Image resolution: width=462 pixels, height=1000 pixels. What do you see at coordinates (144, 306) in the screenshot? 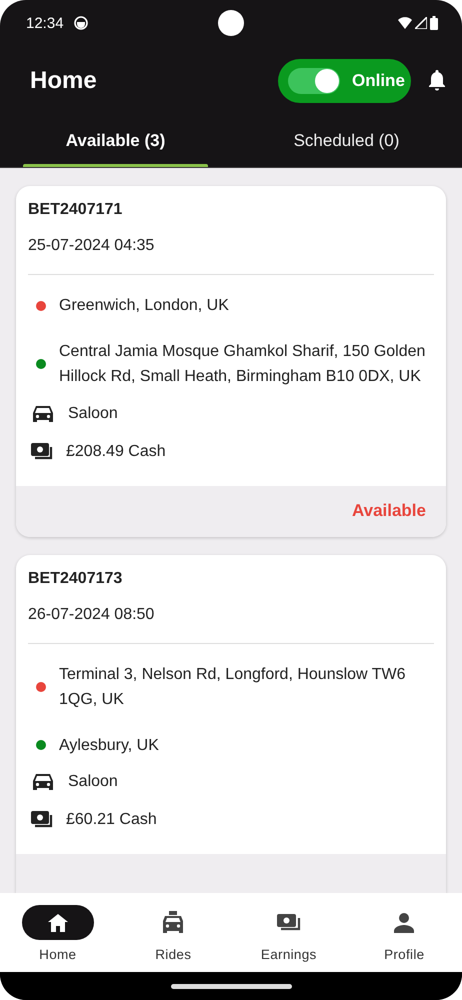
I see `address-text: Greenwich, London, UK` at bounding box center [144, 306].